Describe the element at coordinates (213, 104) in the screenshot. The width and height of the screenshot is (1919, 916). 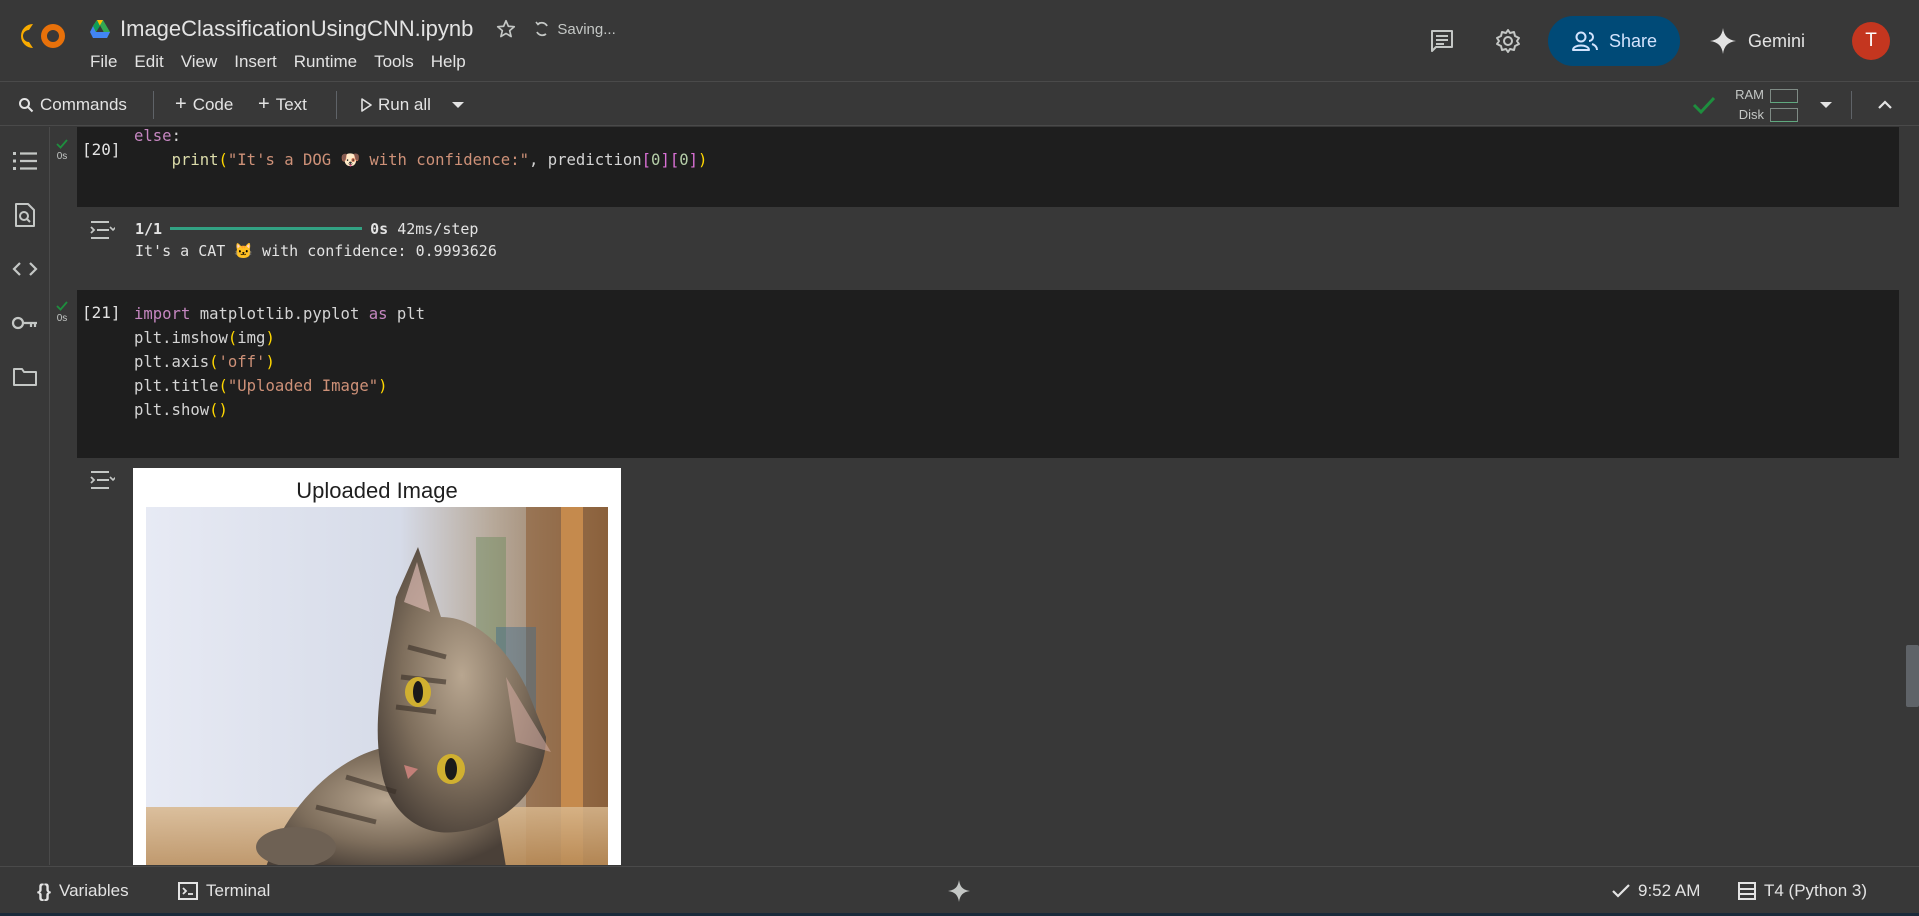
I see `add-code-label: Code` at that location.